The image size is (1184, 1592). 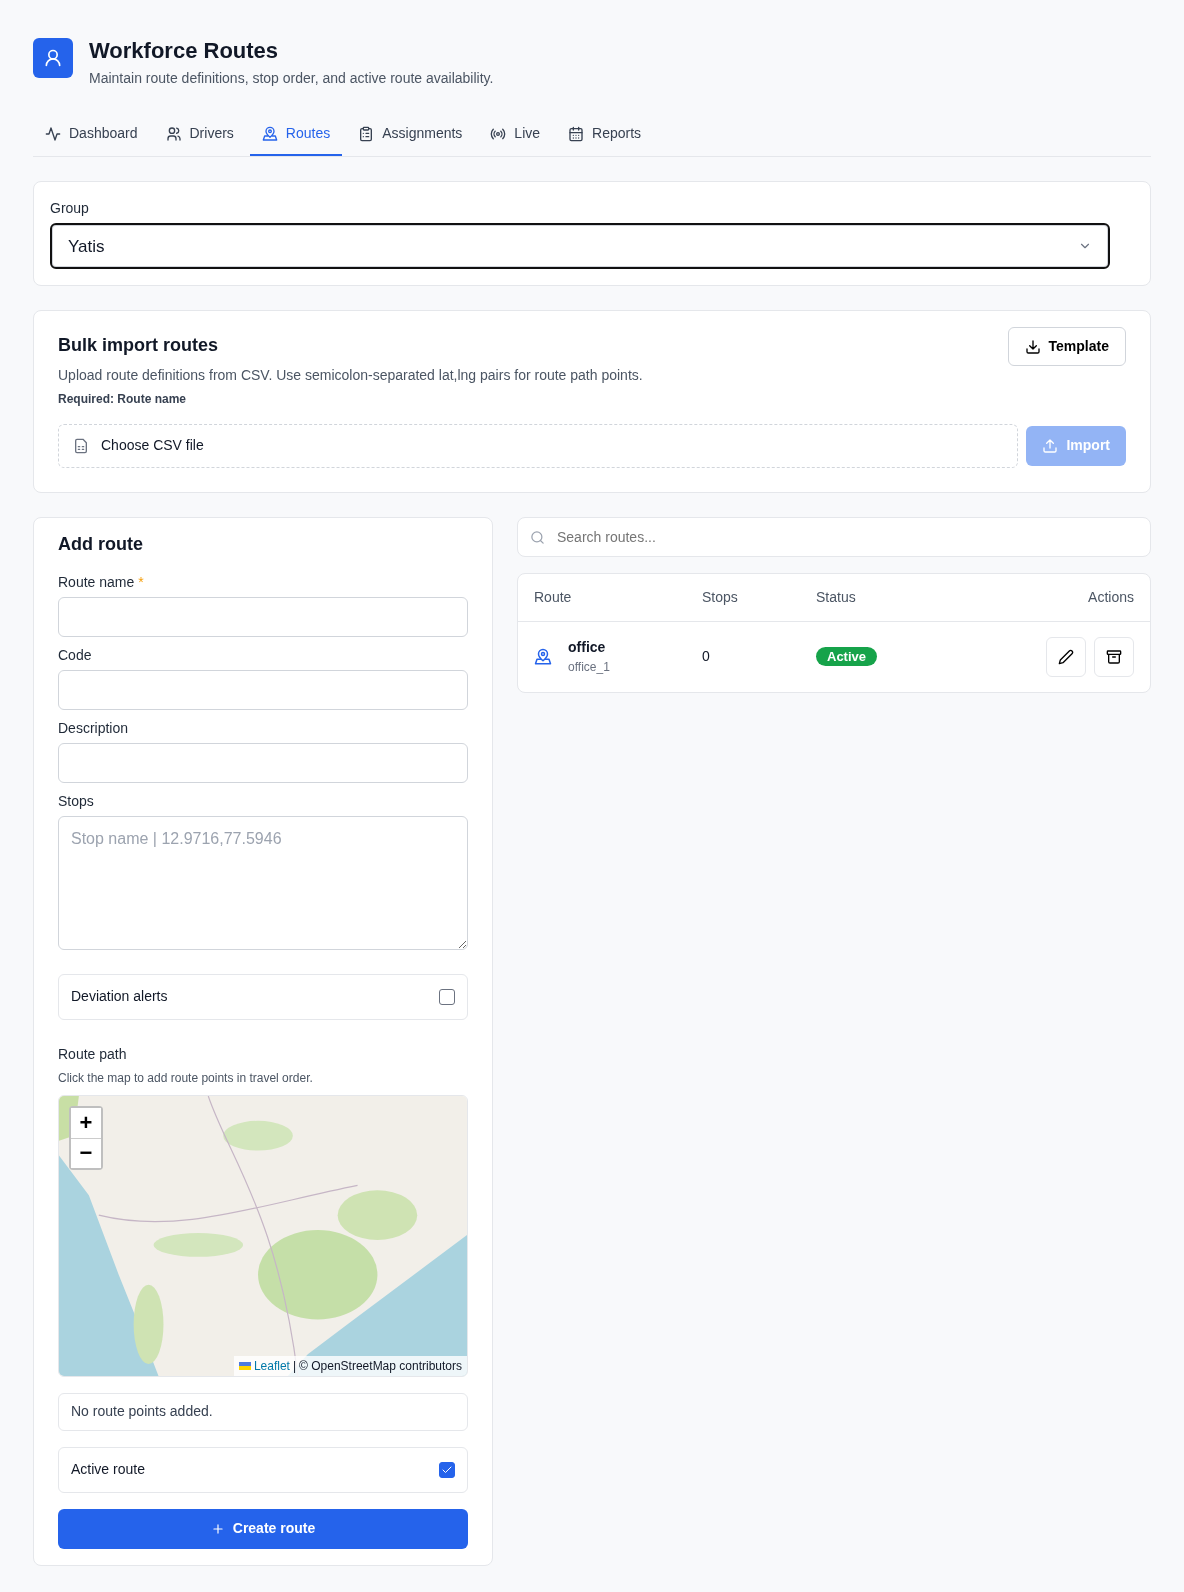 What do you see at coordinates (184, 51) in the screenshot?
I see `page-title: Workforce Routes` at bounding box center [184, 51].